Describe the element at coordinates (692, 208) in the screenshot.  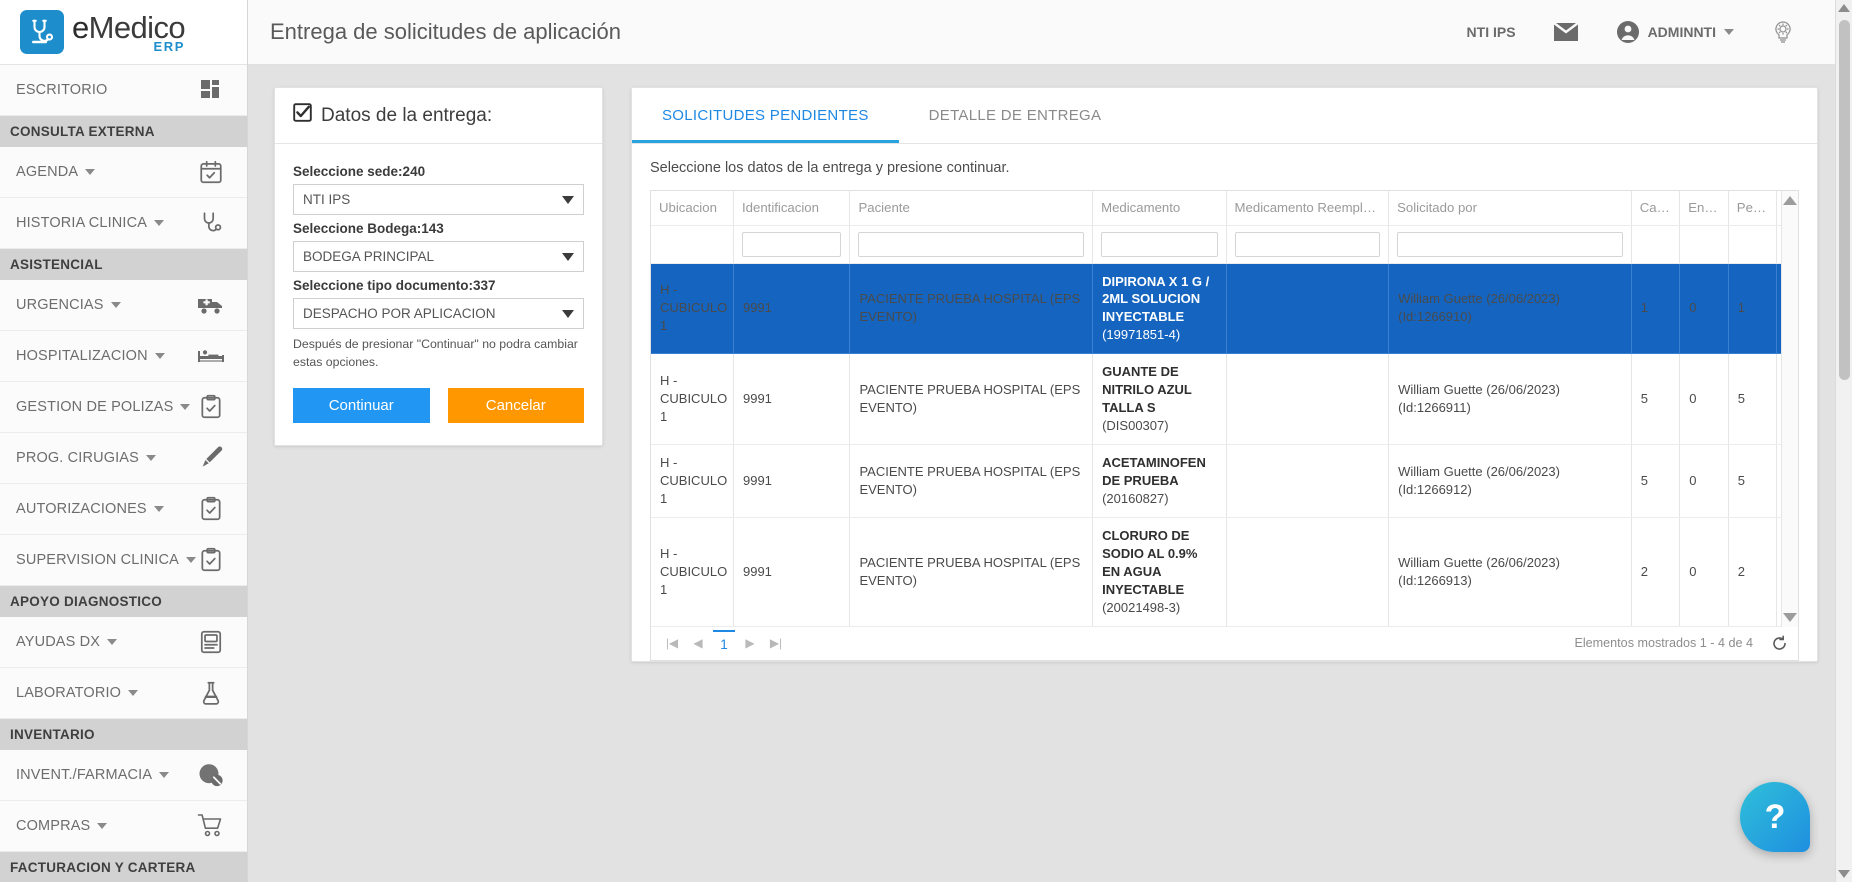
I see `column-header-0: Ubicacion` at that location.